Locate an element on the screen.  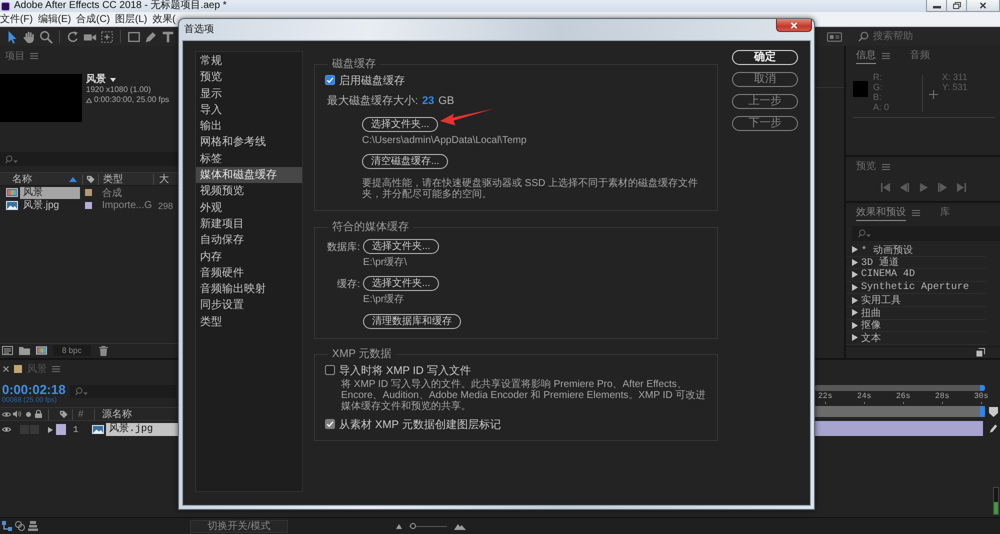
dialog-button: 下一步 is located at coordinates (765, 123).